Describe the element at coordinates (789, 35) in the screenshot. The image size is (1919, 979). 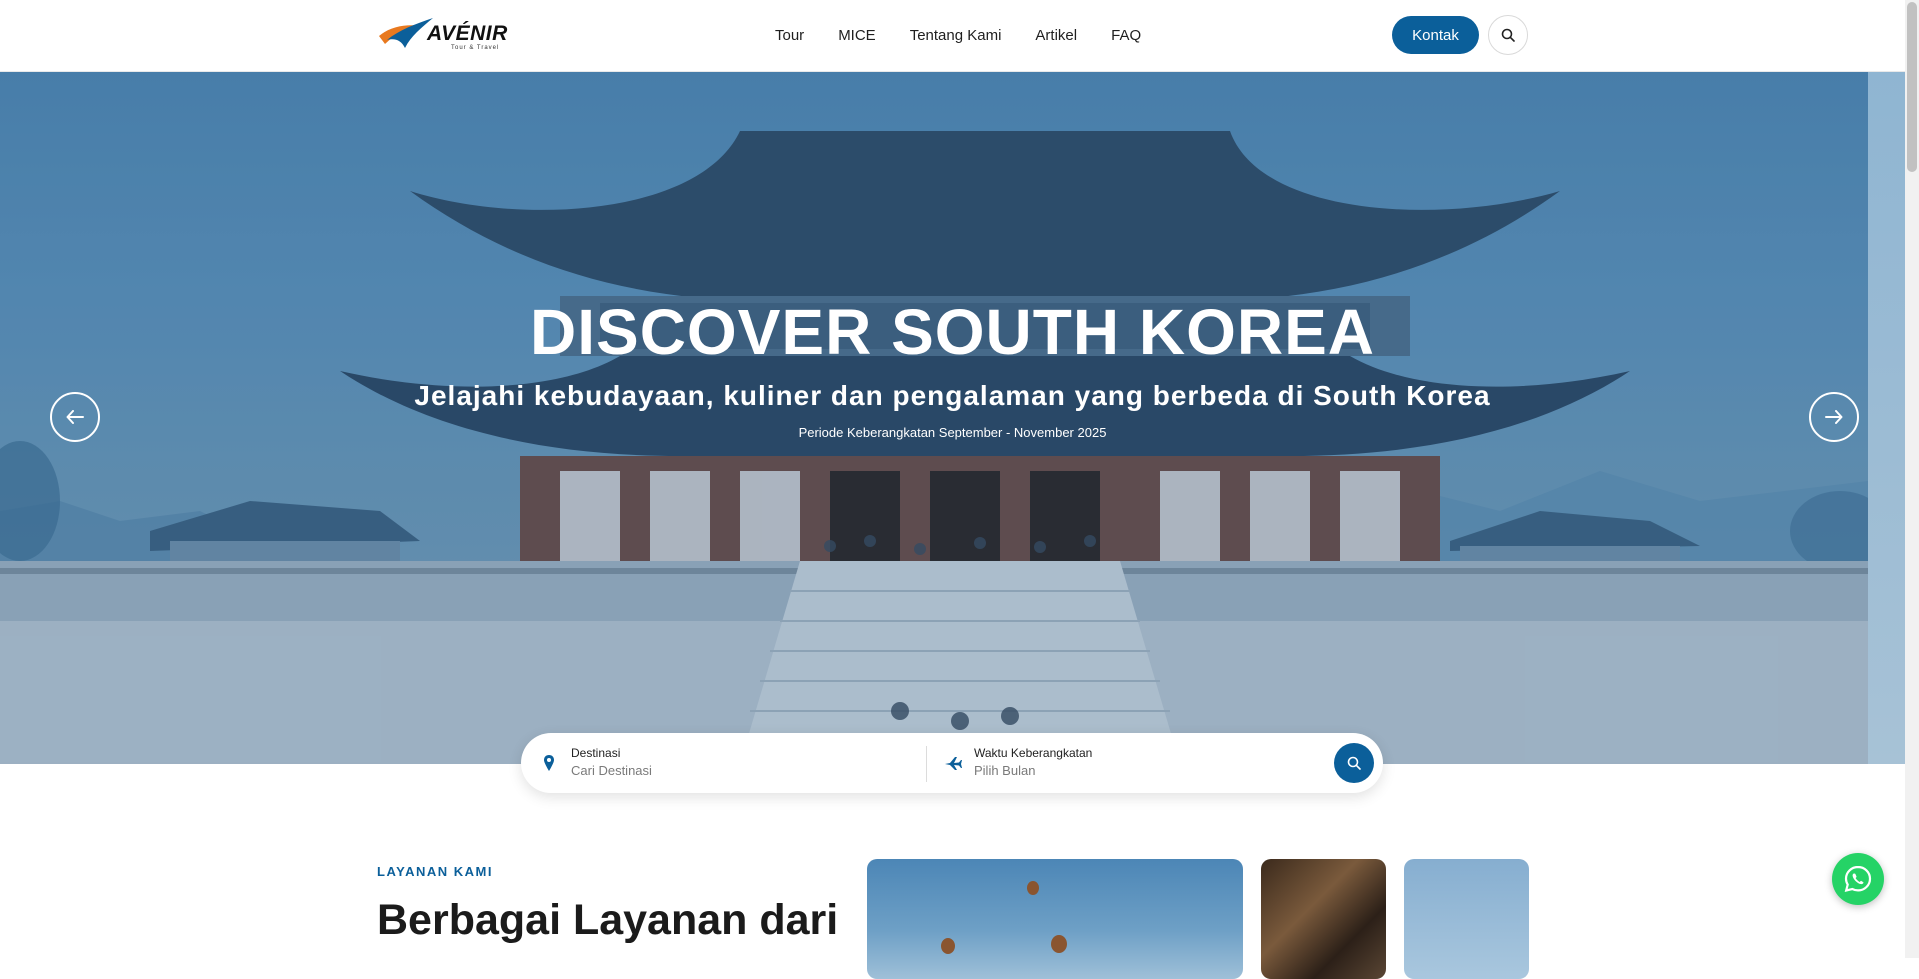
I see `nav-item-tour: Tour` at that location.